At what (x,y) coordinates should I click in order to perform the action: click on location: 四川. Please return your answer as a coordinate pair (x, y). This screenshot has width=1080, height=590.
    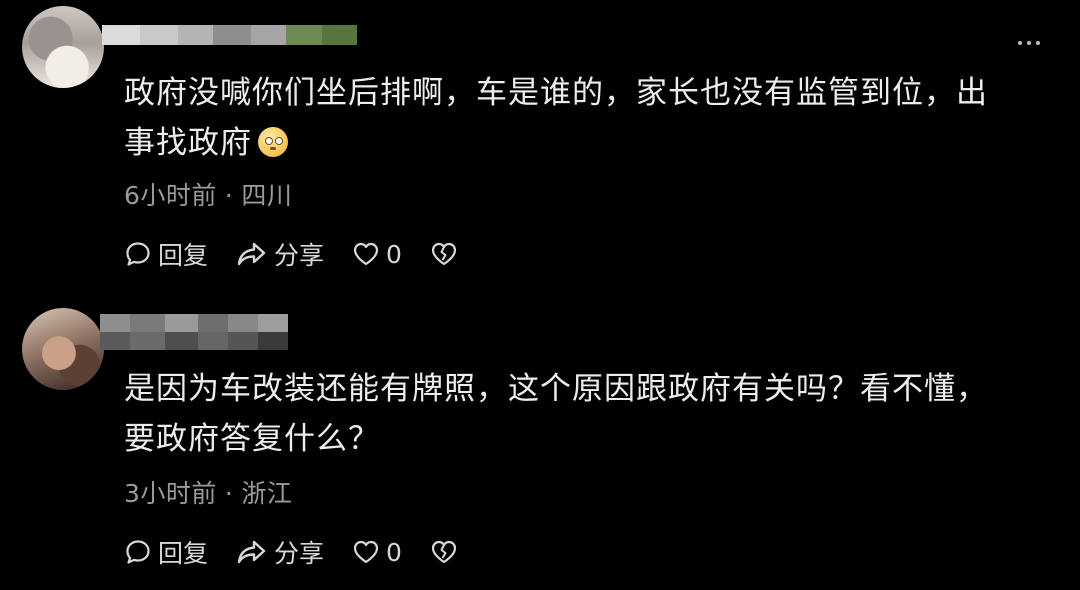
    Looking at the image, I should click on (267, 195).